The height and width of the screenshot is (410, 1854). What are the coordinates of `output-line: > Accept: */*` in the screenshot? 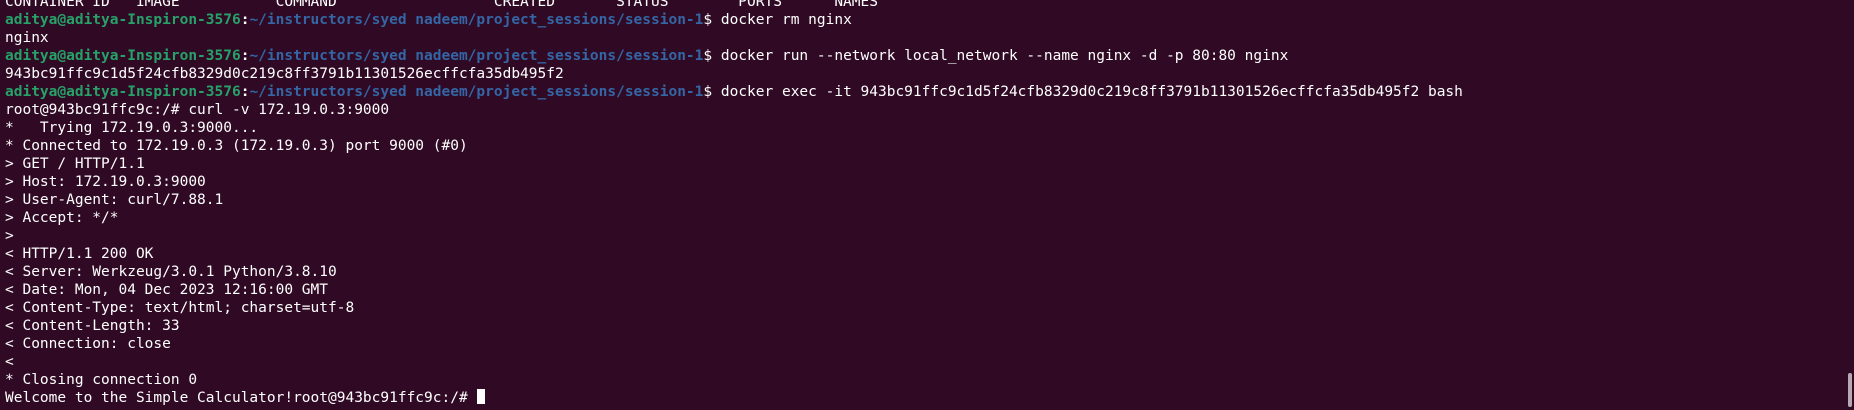 It's located at (921, 218).